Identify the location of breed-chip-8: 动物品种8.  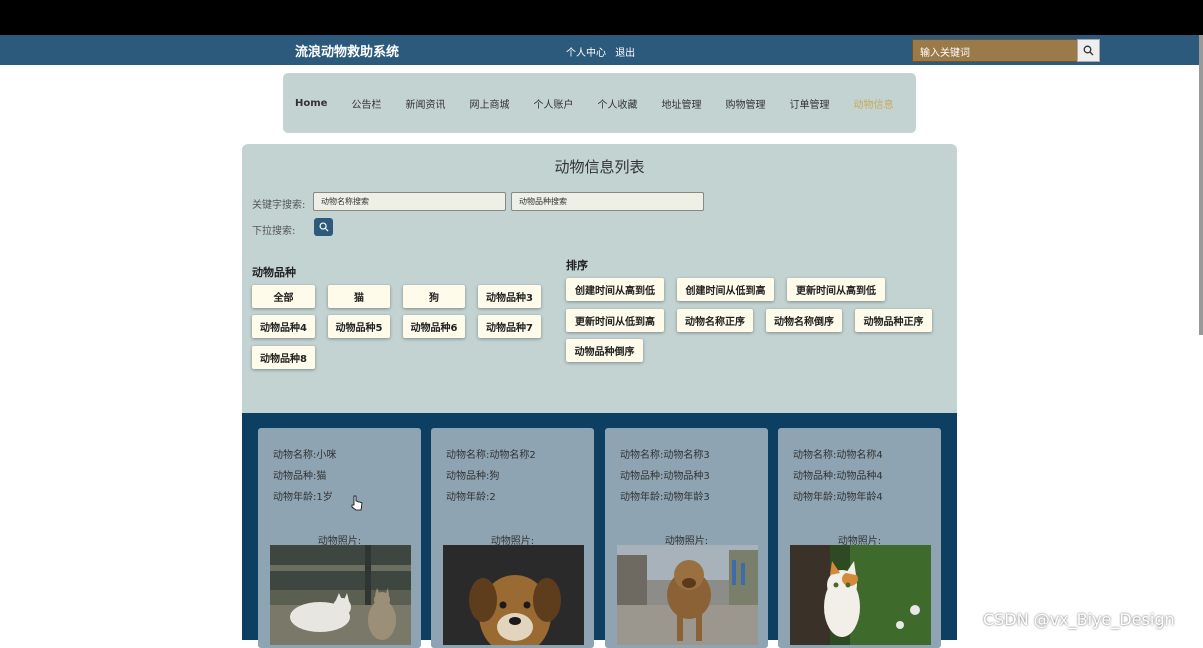
(283, 357).